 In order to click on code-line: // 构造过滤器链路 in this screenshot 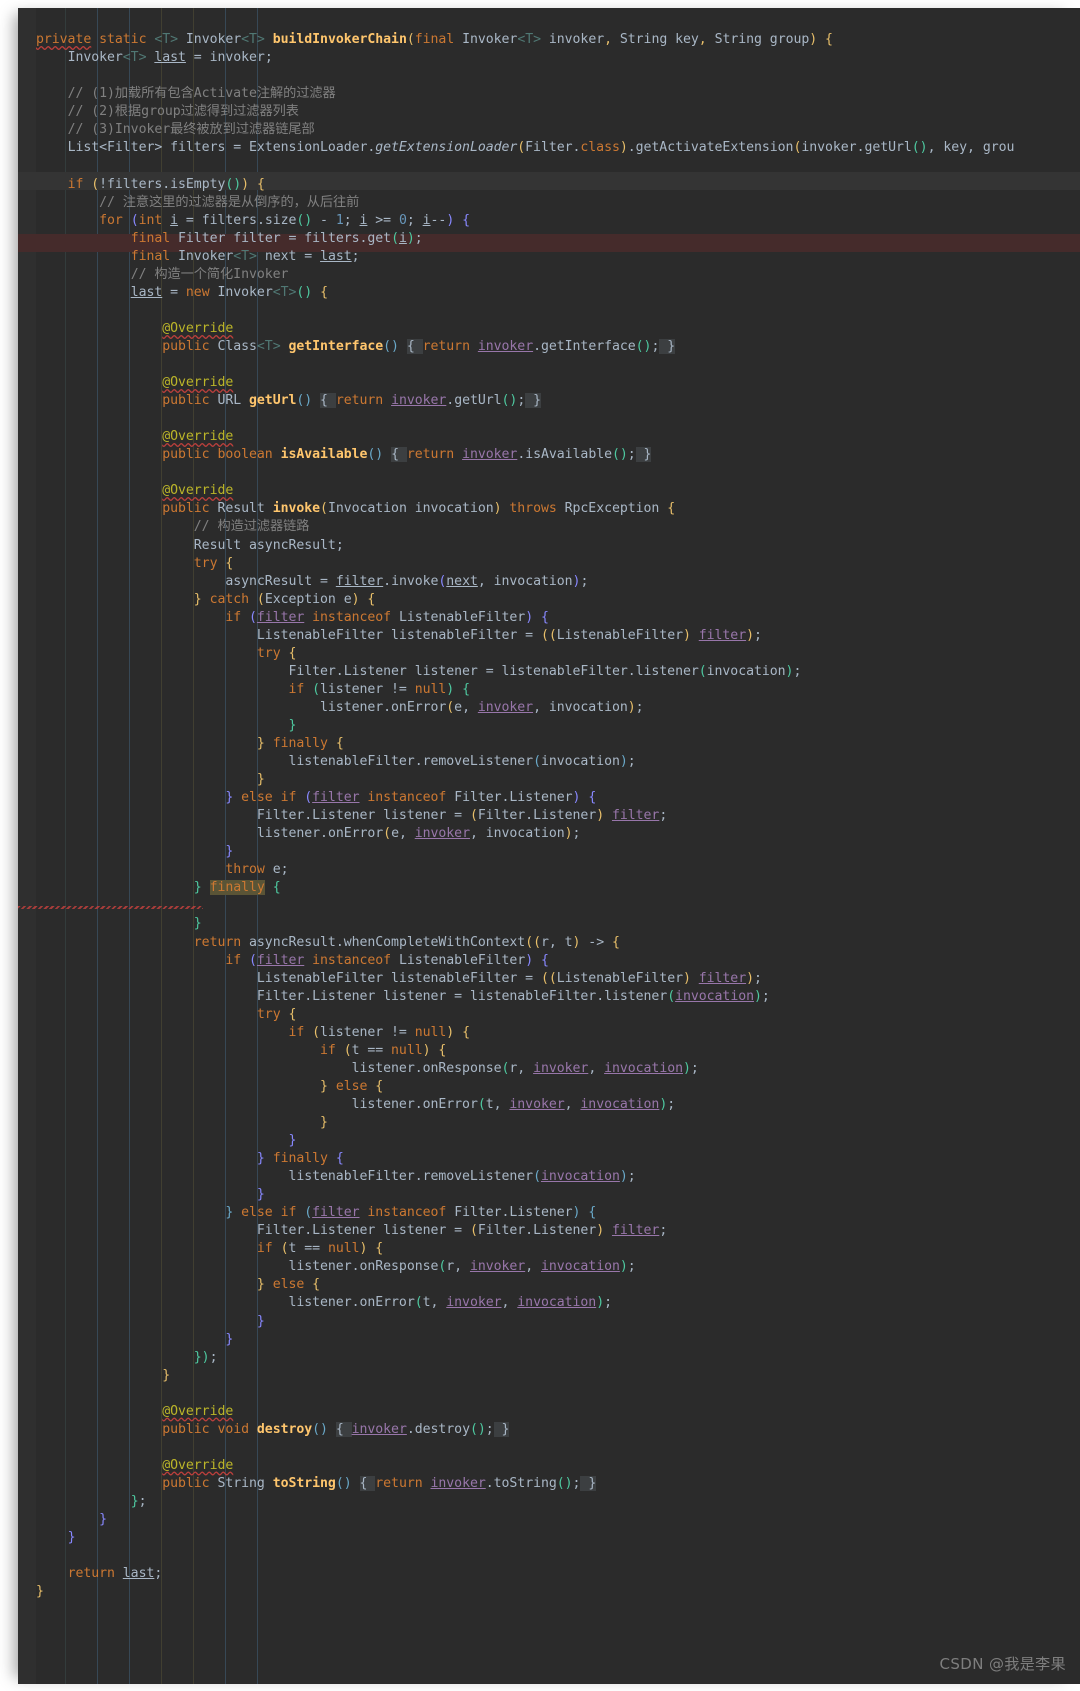, I will do `click(251, 527)`.